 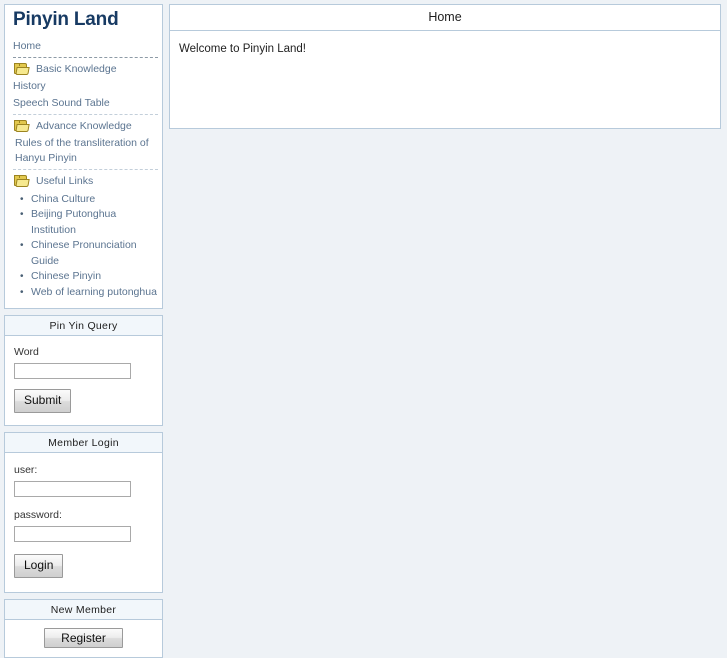 I want to click on nav-link-home: Home, so click(x=83, y=46).